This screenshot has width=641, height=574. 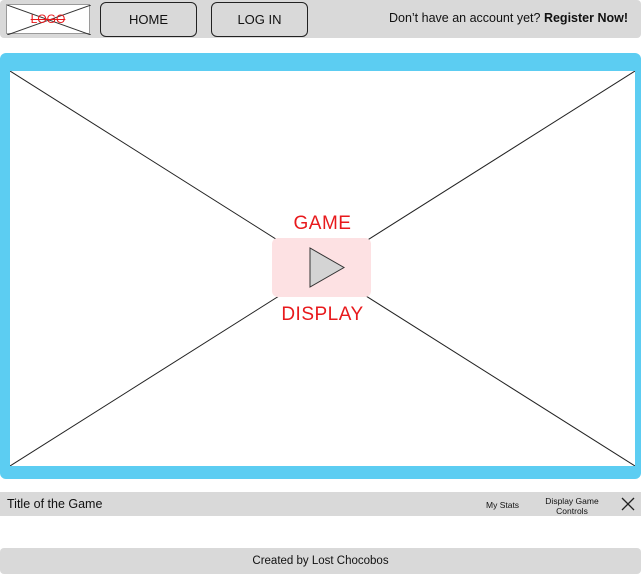 I want to click on play-button, so click(x=321, y=267).